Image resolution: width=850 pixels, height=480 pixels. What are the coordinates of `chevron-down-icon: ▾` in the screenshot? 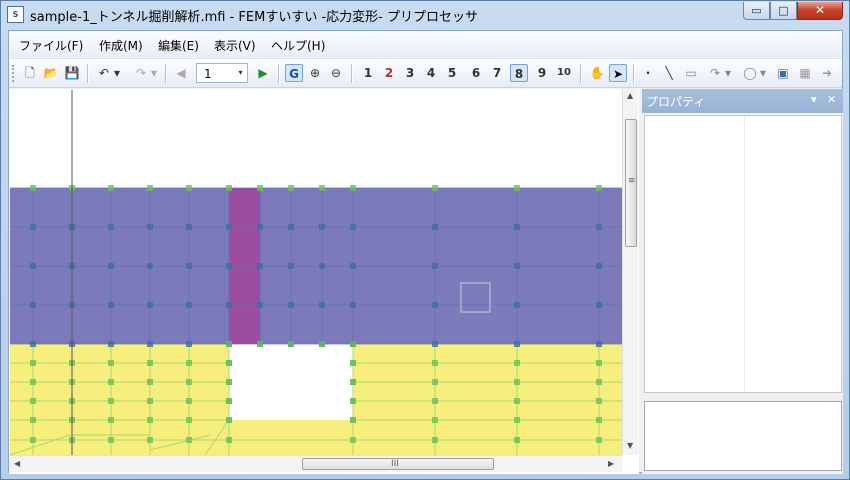 It's located at (240, 73).